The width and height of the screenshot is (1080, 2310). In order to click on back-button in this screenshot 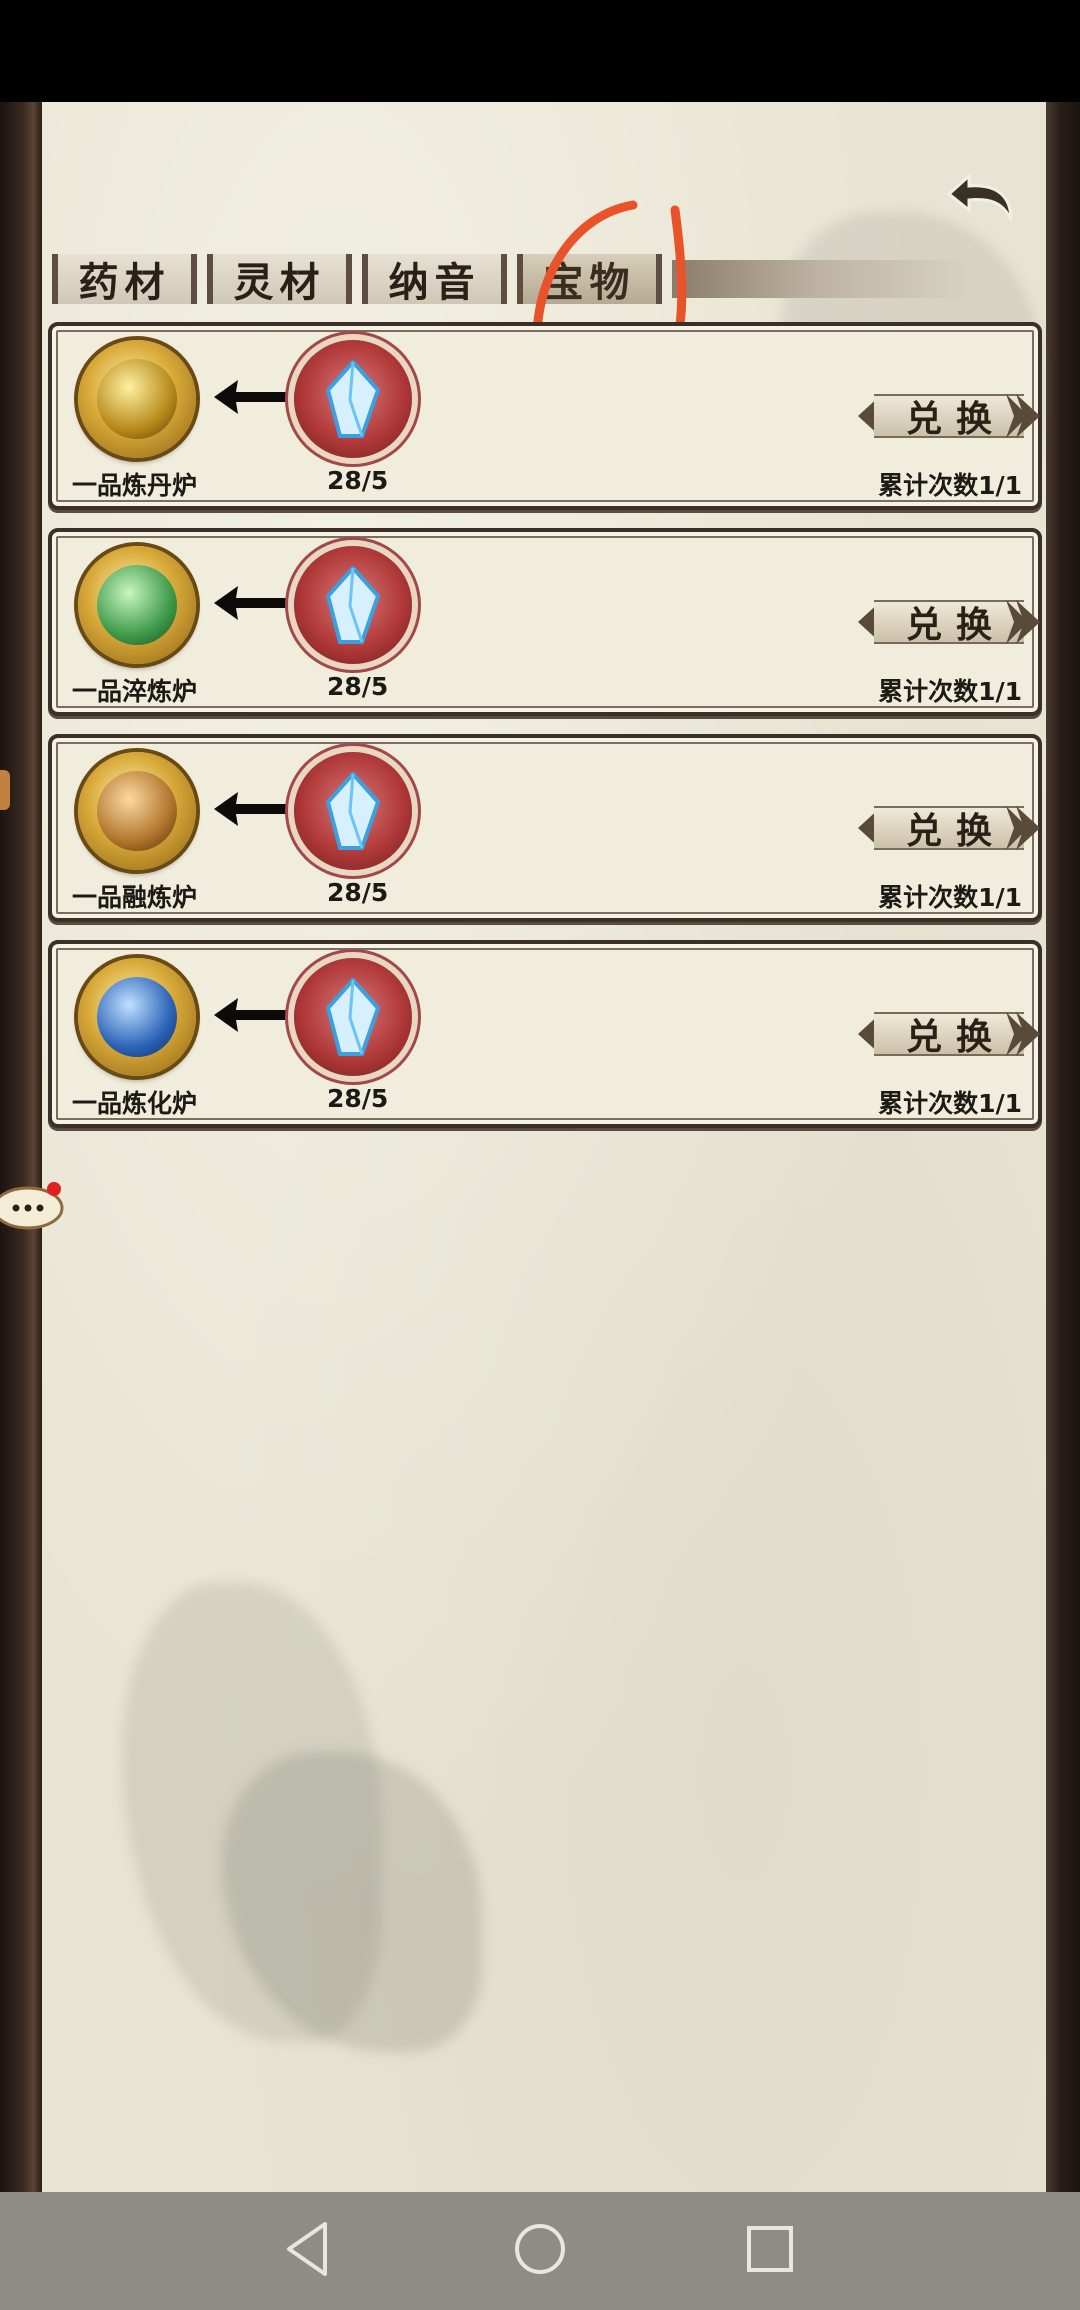, I will do `click(983, 197)`.